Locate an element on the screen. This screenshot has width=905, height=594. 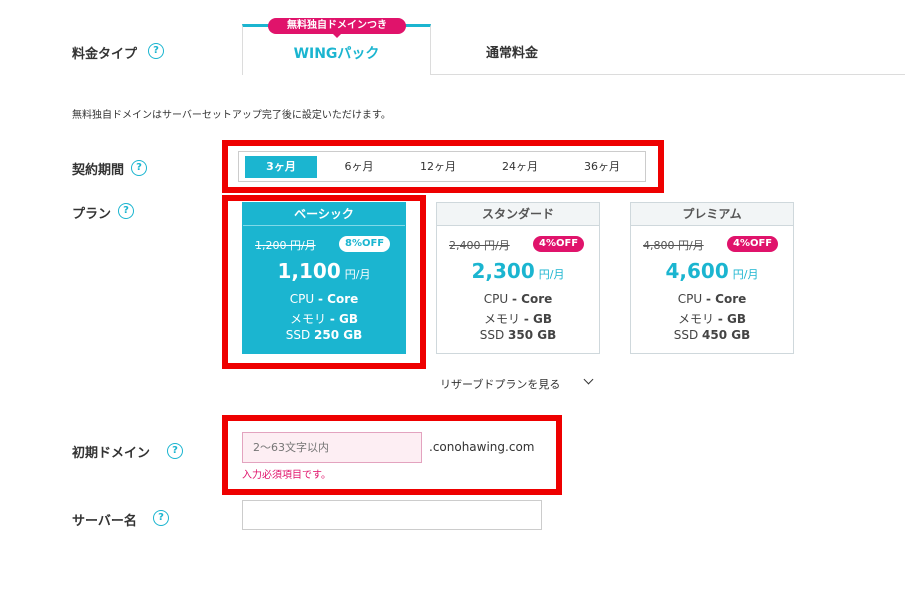
plan-label: プラン is located at coordinates (92, 214).